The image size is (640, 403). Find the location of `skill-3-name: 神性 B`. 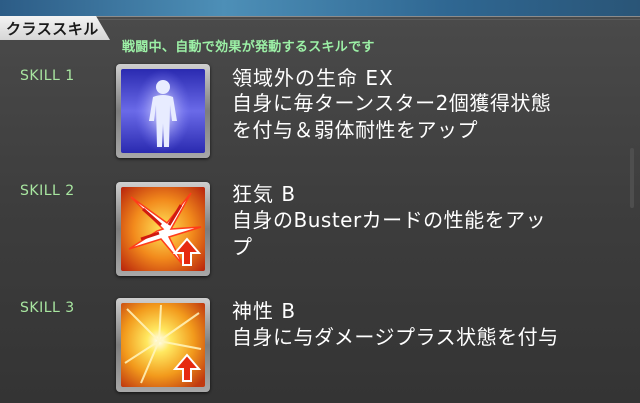

skill-3-name: 神性 B is located at coordinates (264, 311).